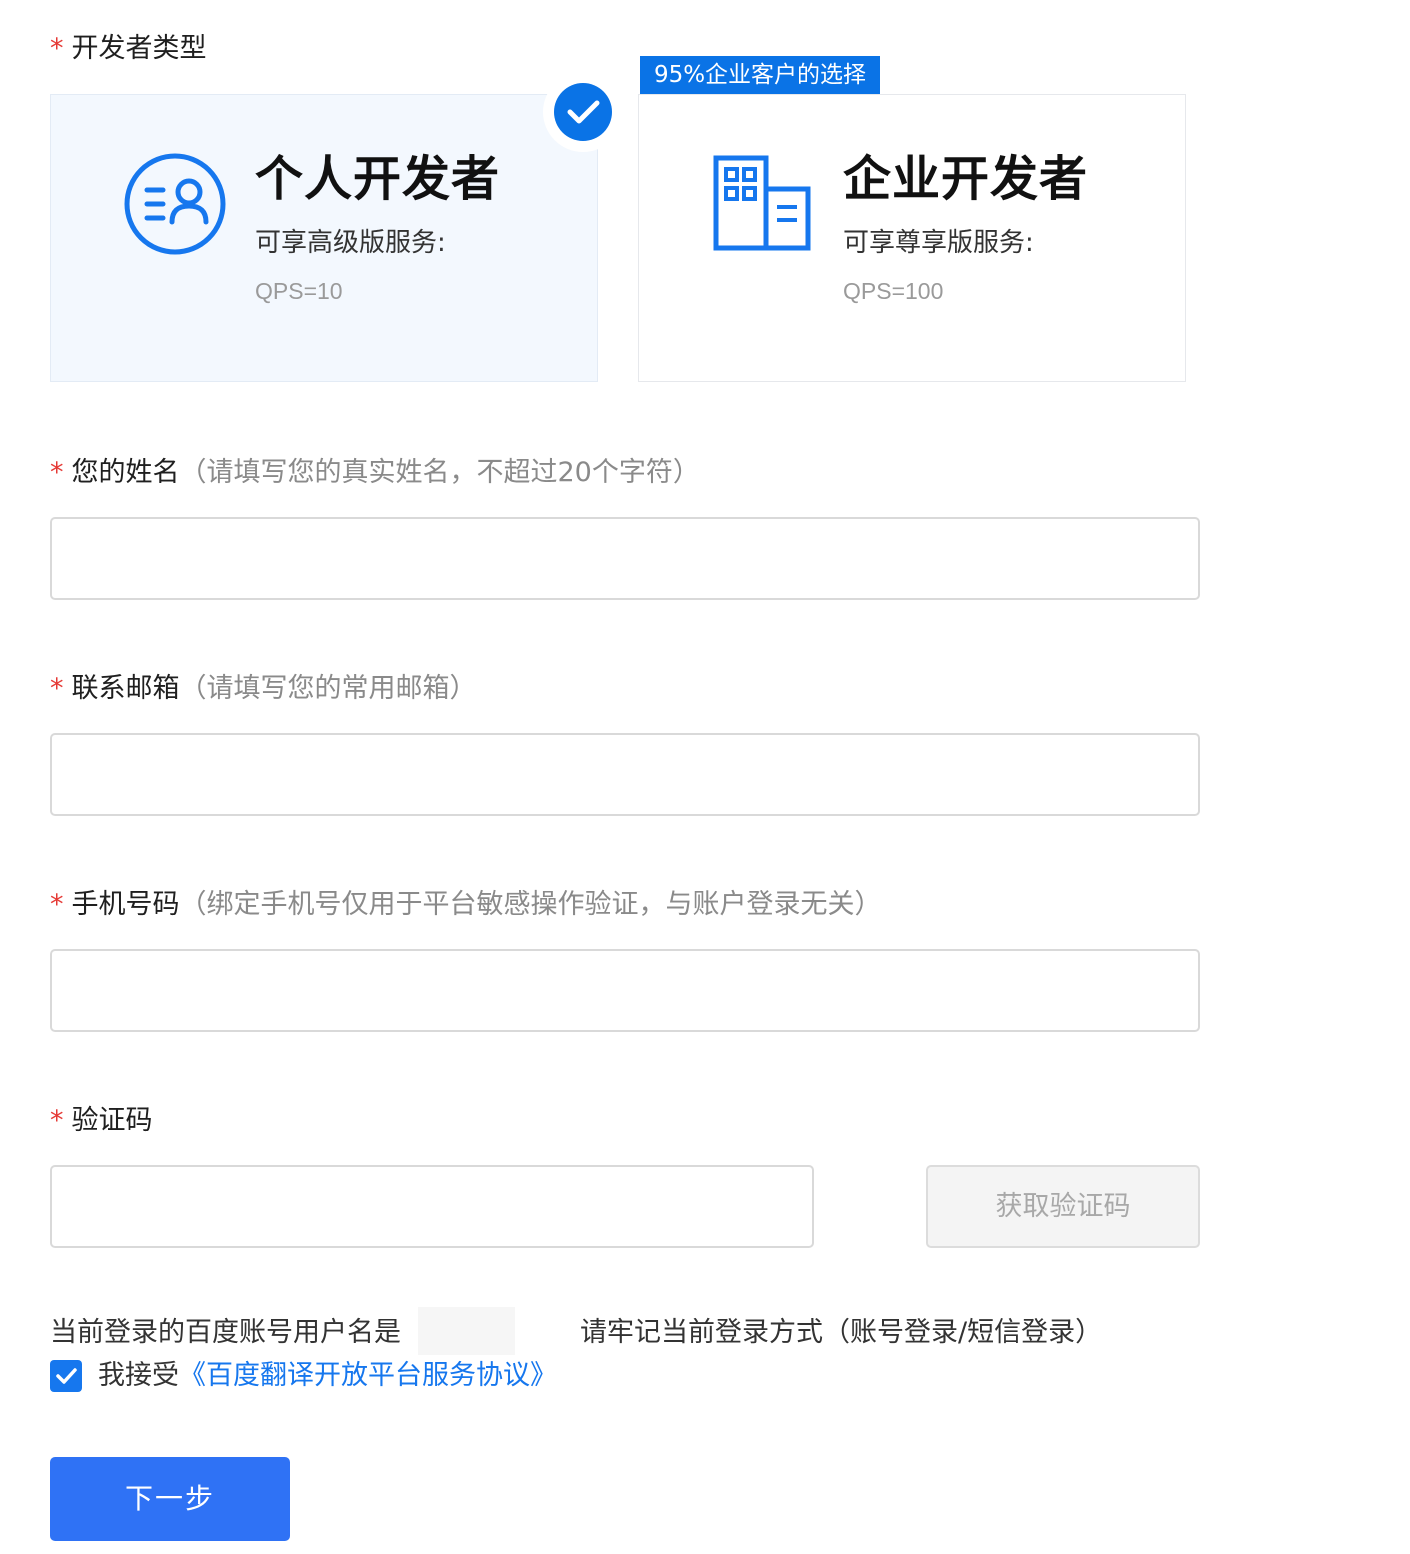 The height and width of the screenshot is (1554, 1410). I want to click on email-input, so click(625, 774).